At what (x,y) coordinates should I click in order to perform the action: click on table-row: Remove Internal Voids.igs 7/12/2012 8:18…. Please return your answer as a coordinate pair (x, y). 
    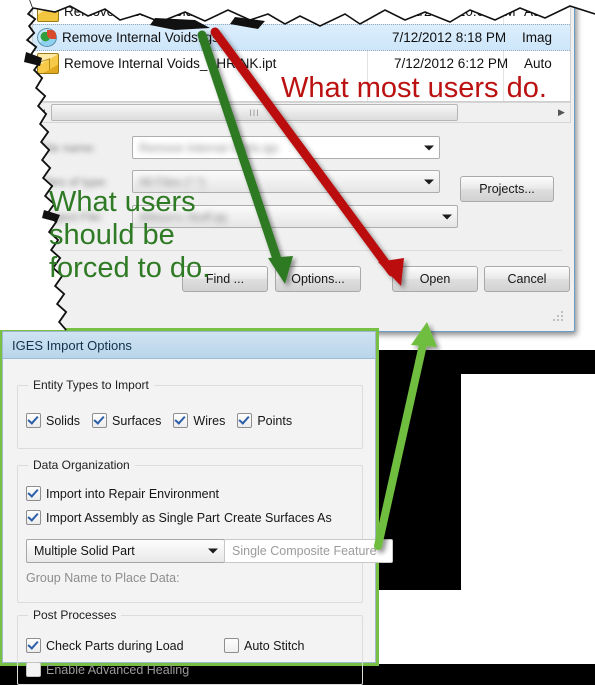
    Looking at the image, I should click on (301, 37).